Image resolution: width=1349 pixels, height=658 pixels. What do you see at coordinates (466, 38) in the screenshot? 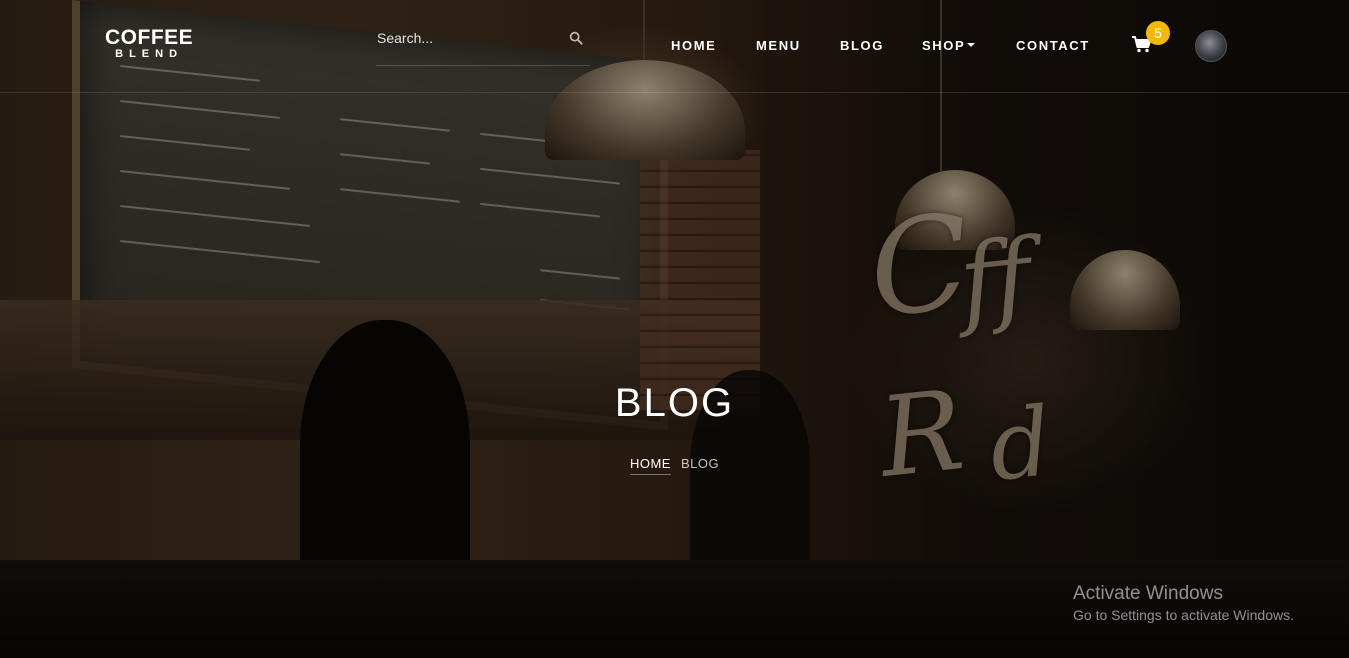
I see `search-input` at bounding box center [466, 38].